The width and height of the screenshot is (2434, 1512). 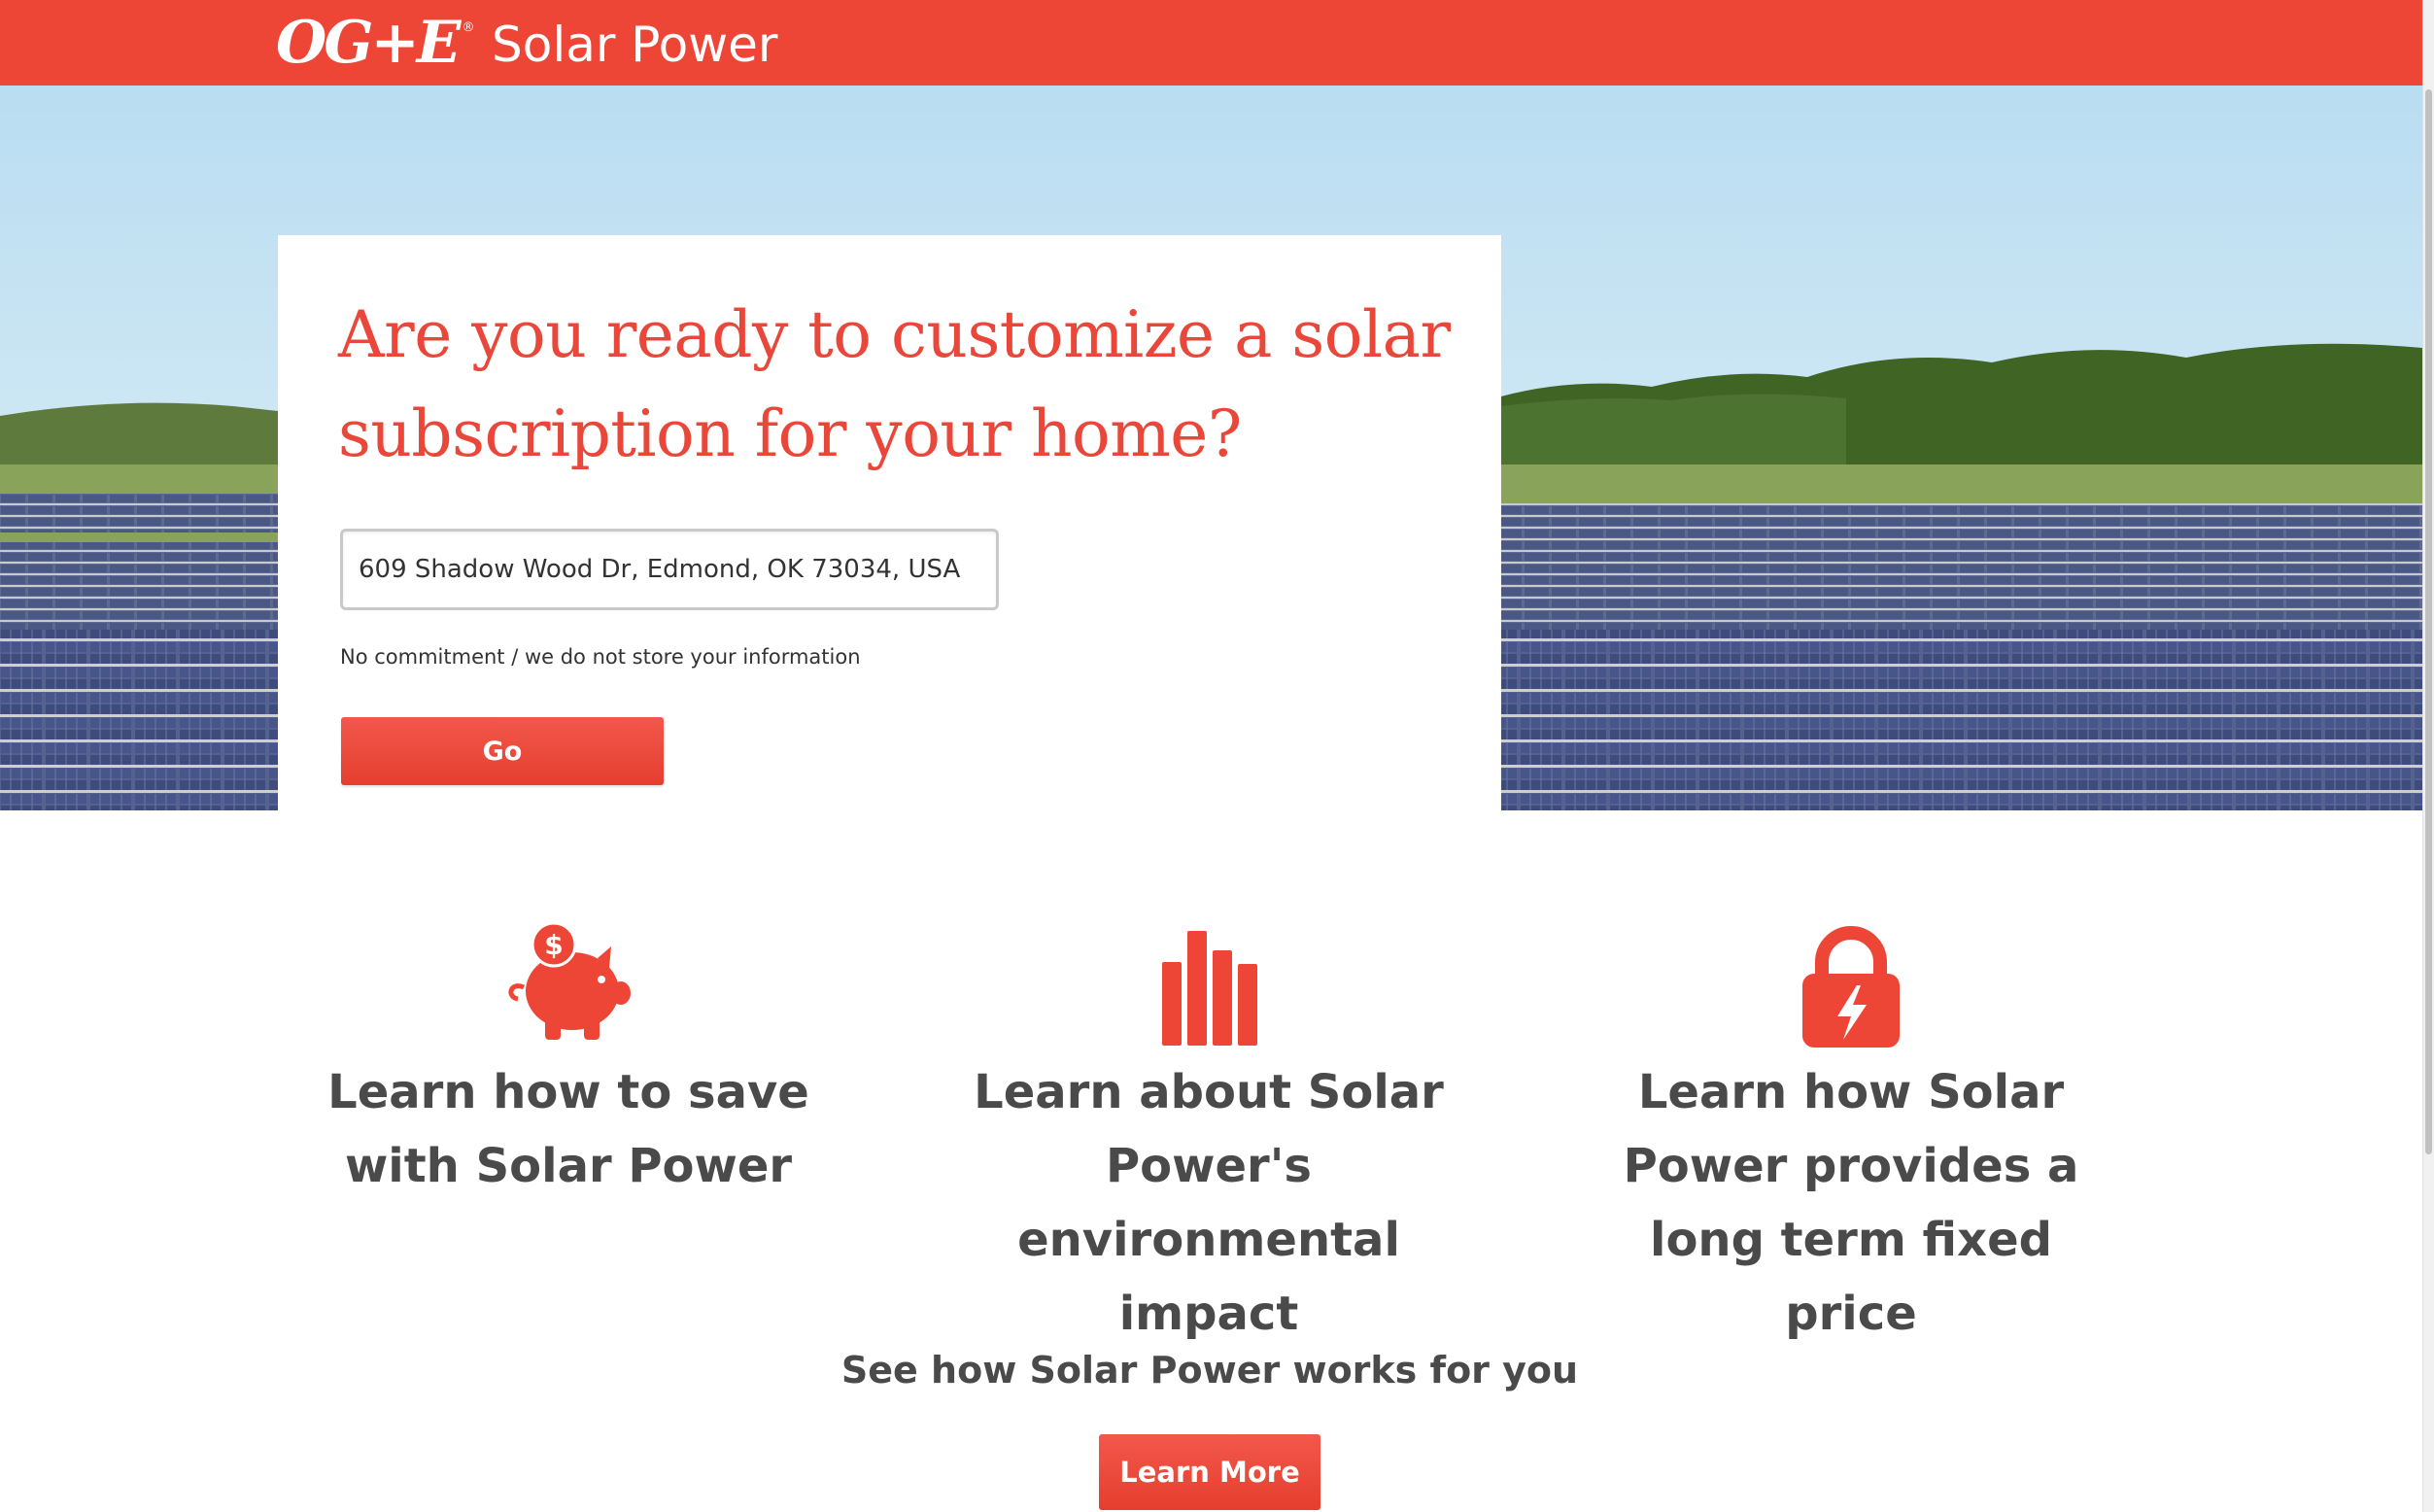 I want to click on registered-mark: ®, so click(x=468, y=28).